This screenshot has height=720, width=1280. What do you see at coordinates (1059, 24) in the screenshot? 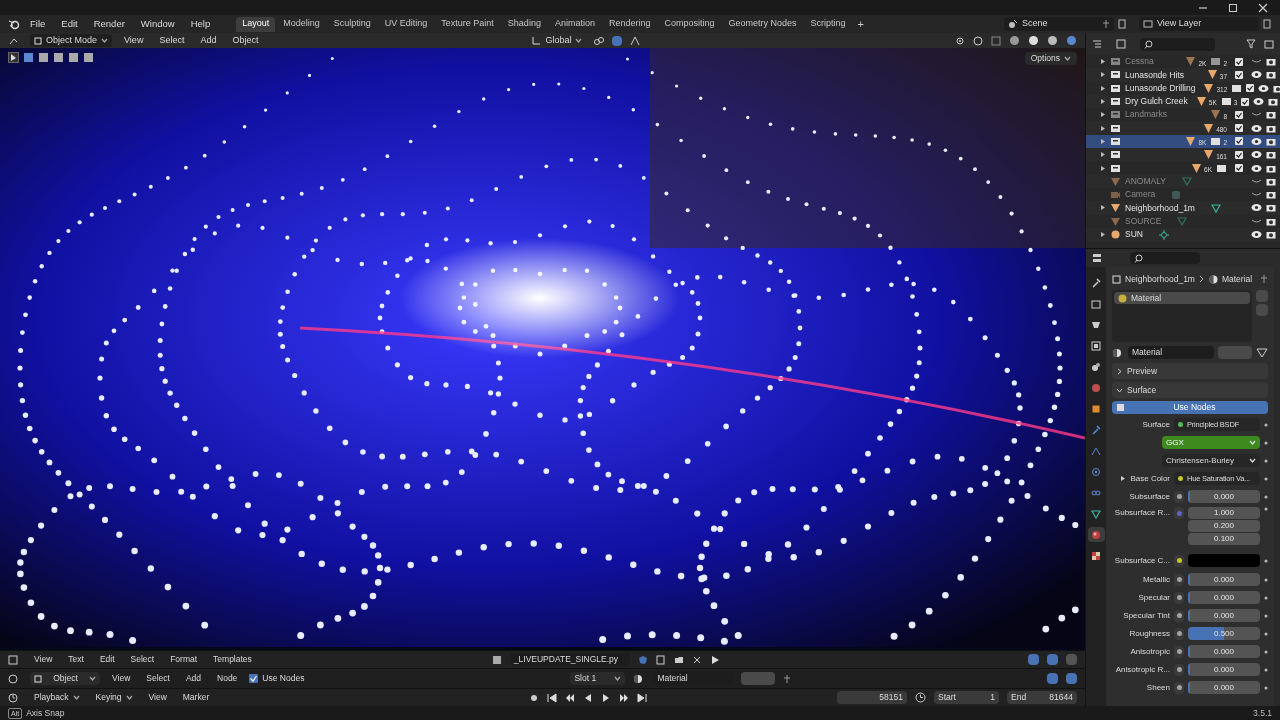
I see `scene-field: Scene` at bounding box center [1059, 24].